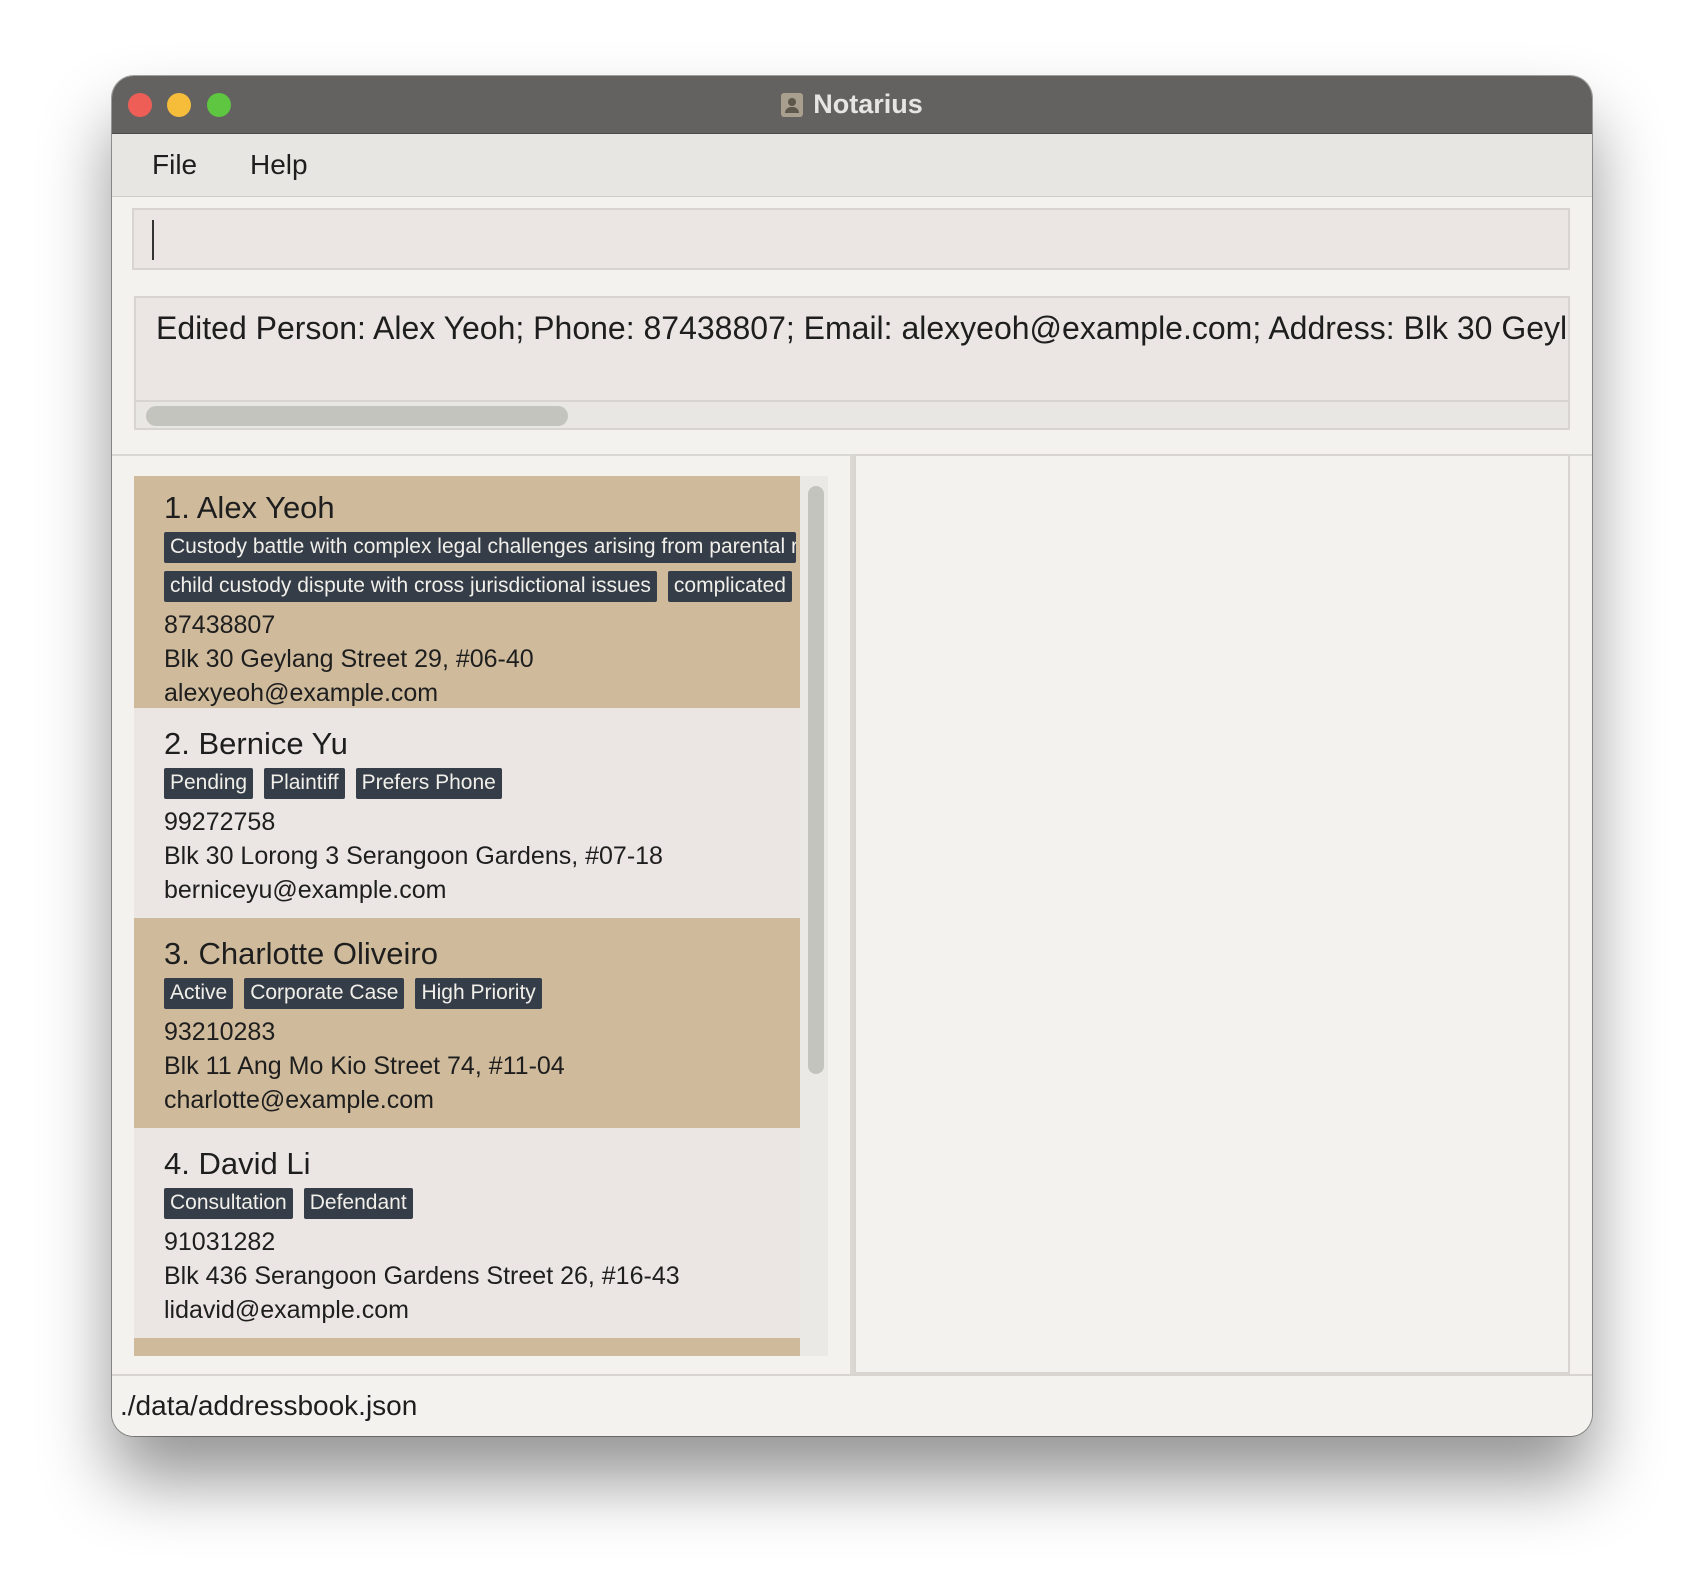 This screenshot has width=1704, height=1584. Describe the element at coordinates (305, 890) in the screenshot. I see `person-email: berniceyu@example.com` at that location.